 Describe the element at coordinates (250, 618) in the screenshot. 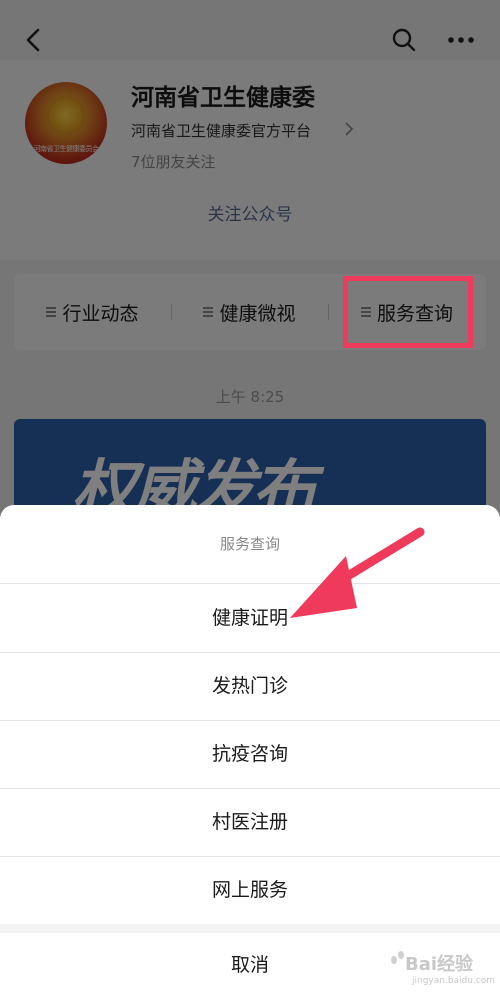

I see `option-health-certificate: 健康证明` at that location.